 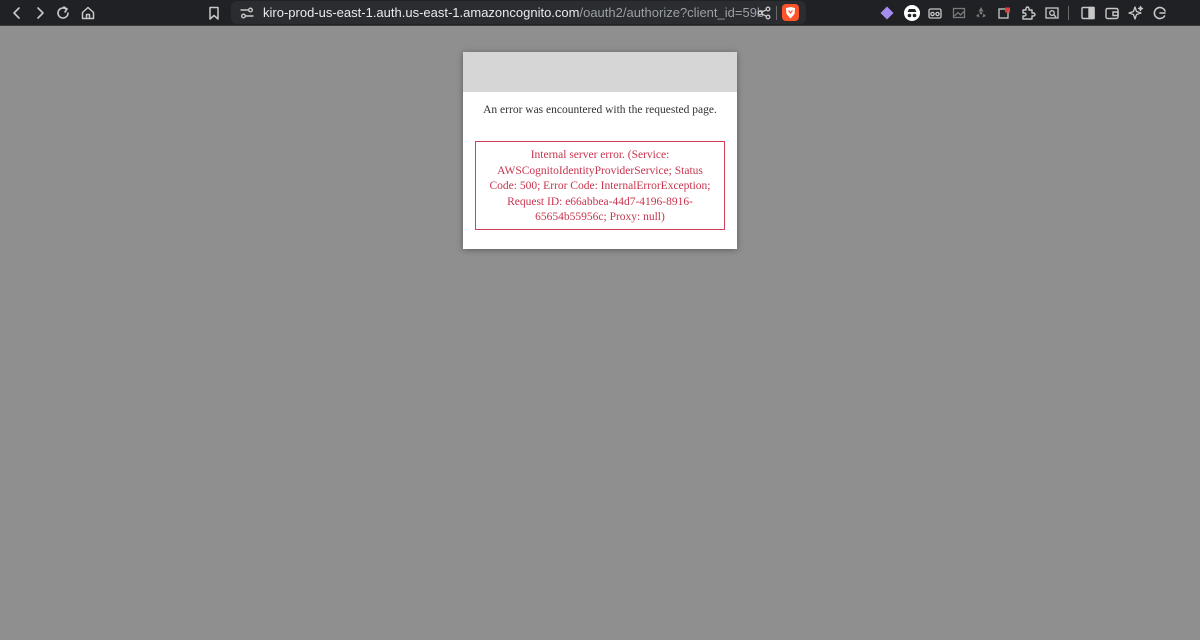 I want to click on site-settings-icon, so click(x=247, y=13).